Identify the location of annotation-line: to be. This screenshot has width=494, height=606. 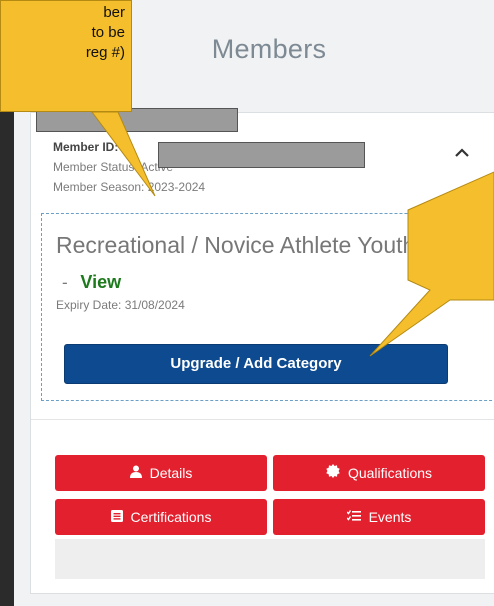
(108, 32).